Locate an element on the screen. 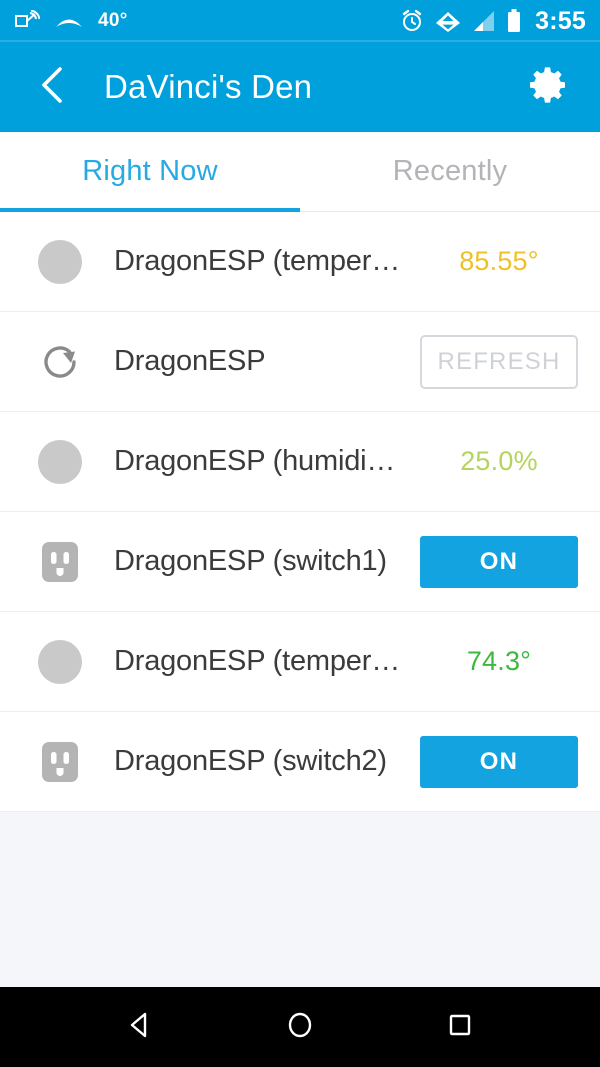  device-control: REFRESH is located at coordinates (499, 361).